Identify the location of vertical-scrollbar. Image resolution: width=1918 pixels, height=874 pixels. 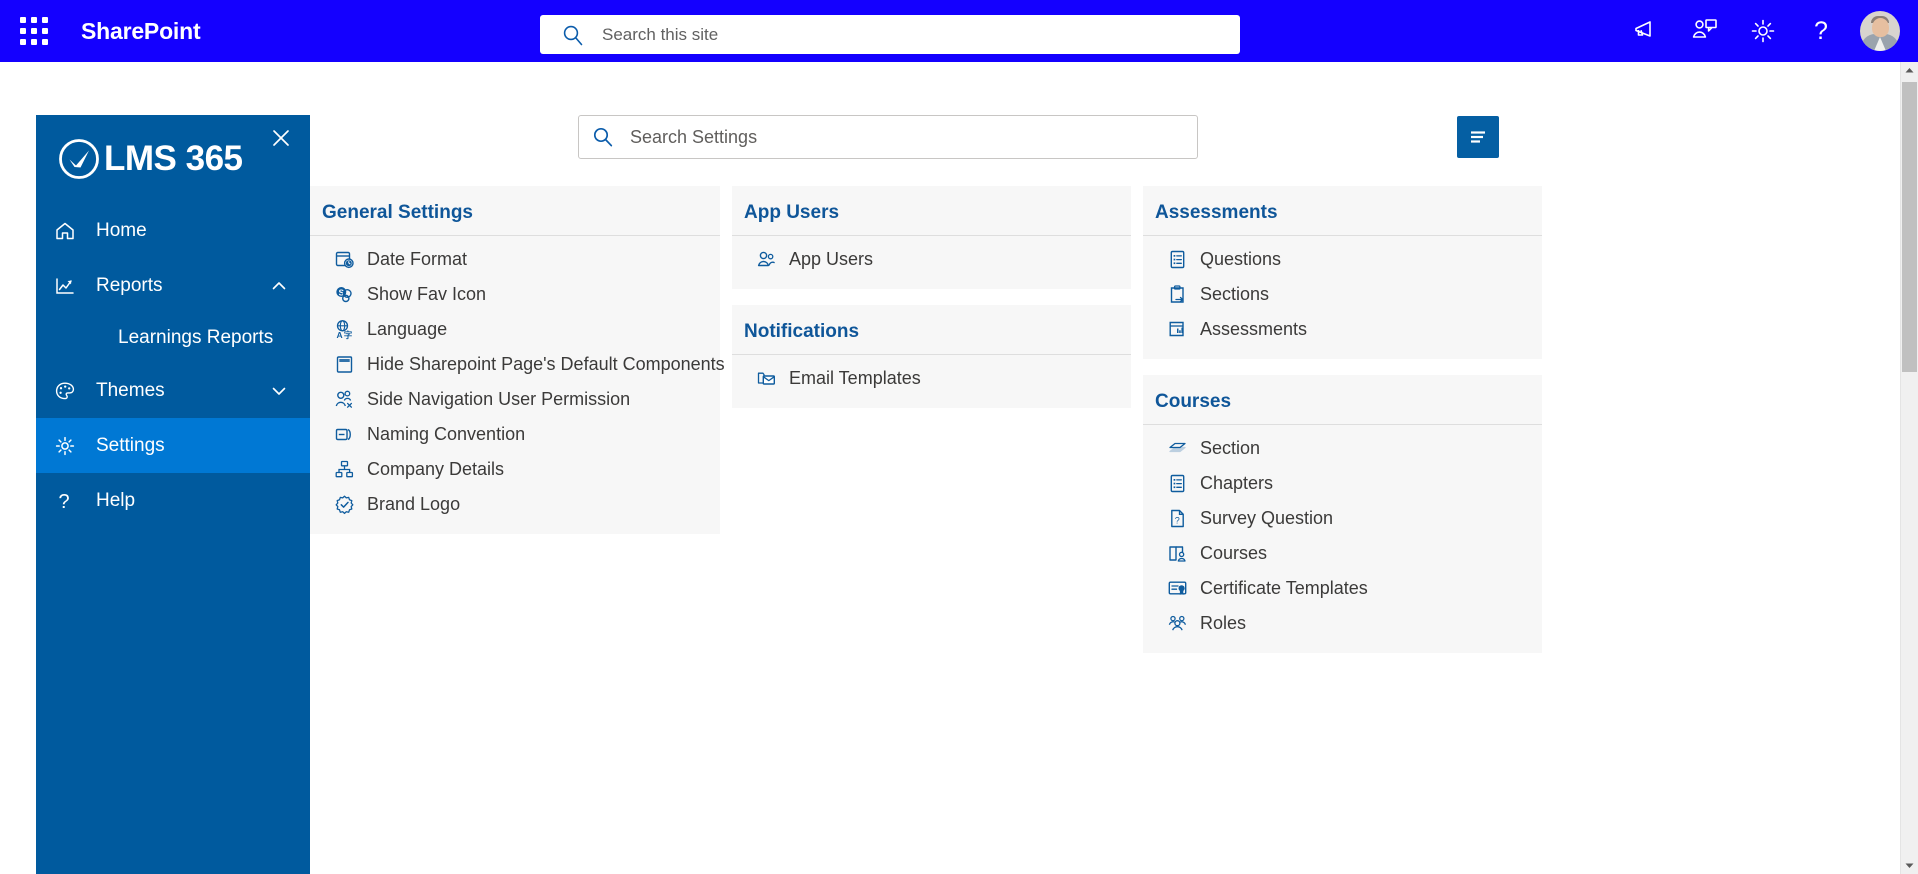
(1909, 468).